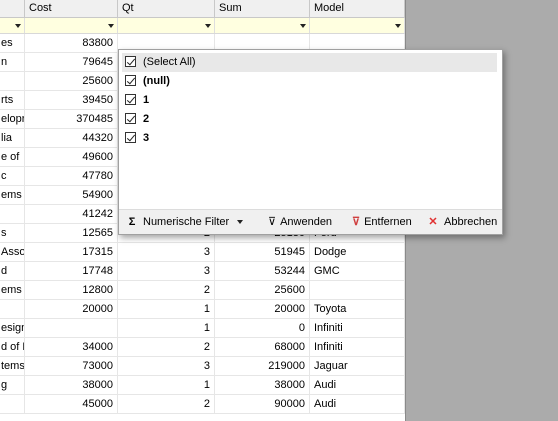  What do you see at coordinates (12, 100) in the screenshot?
I see `name-cell: rts` at bounding box center [12, 100].